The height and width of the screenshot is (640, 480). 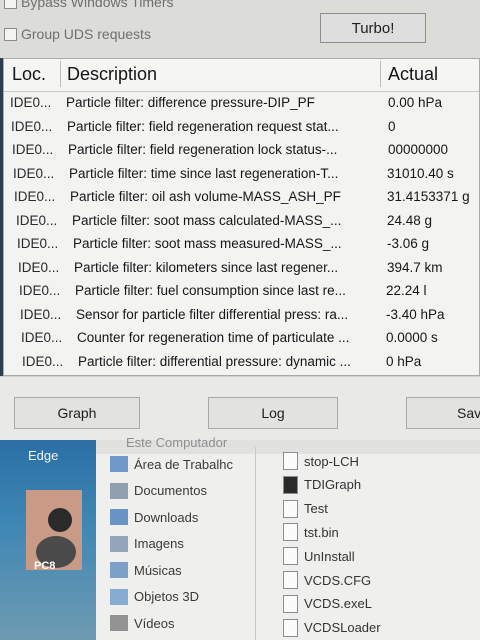 What do you see at coordinates (44, 566) in the screenshot?
I see `pc-shortcut-label: PC8` at bounding box center [44, 566].